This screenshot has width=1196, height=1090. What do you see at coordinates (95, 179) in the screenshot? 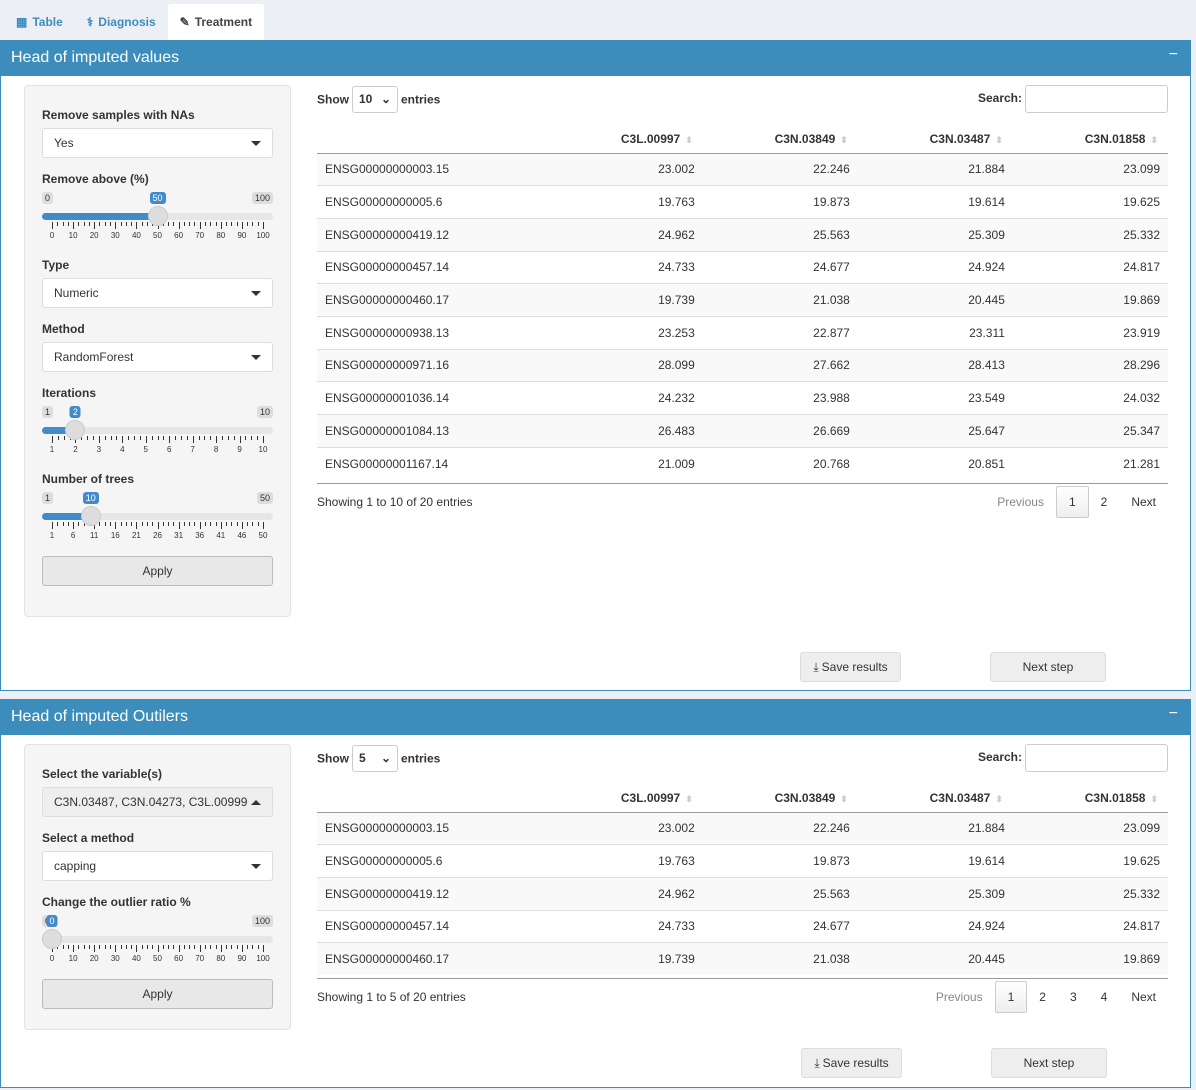
I see `remove-label: Remove above (%)` at bounding box center [95, 179].